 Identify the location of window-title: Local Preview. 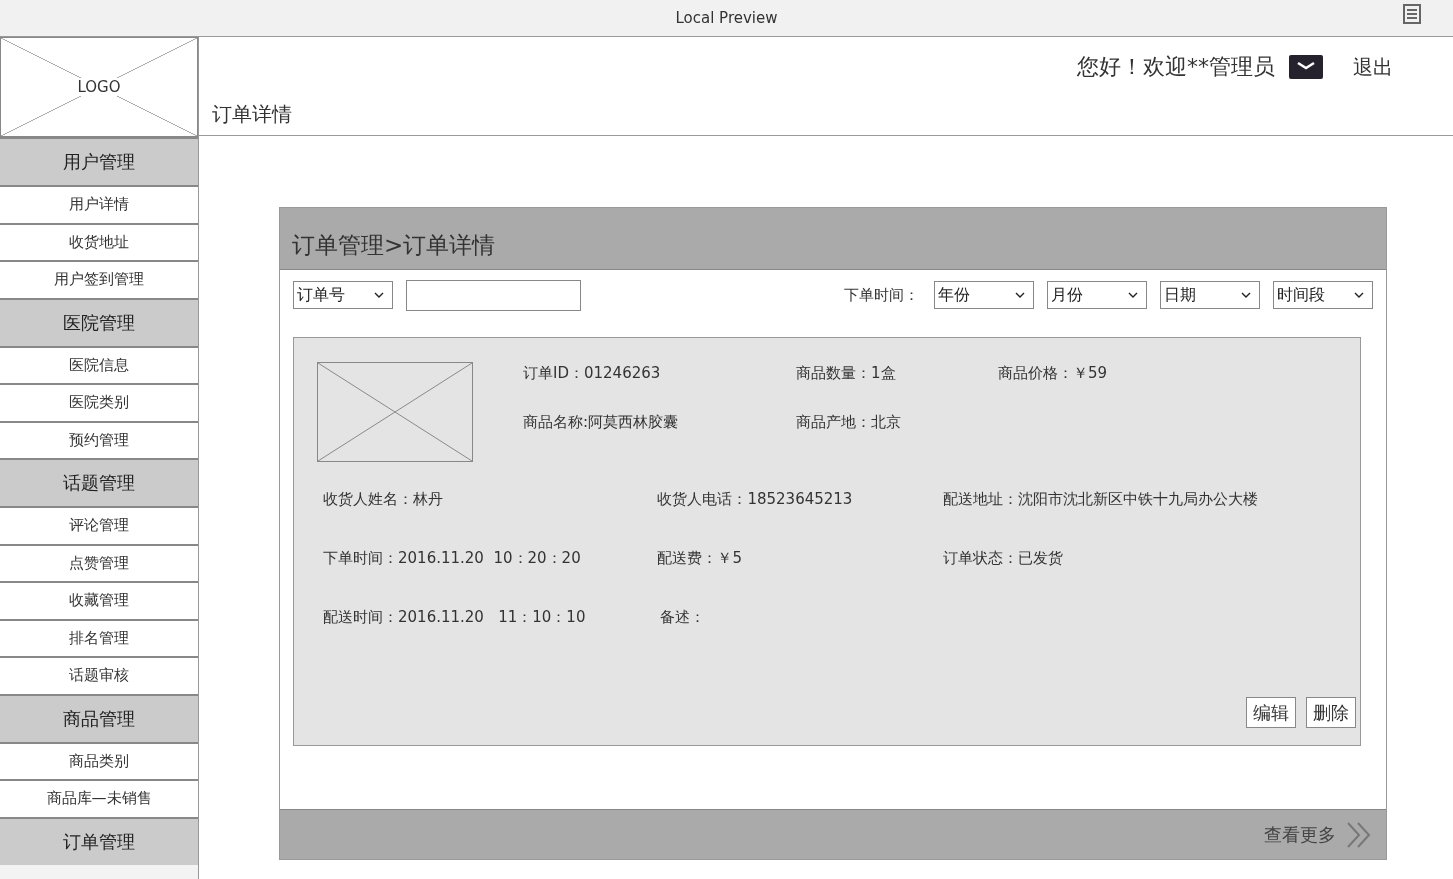
(726, 18).